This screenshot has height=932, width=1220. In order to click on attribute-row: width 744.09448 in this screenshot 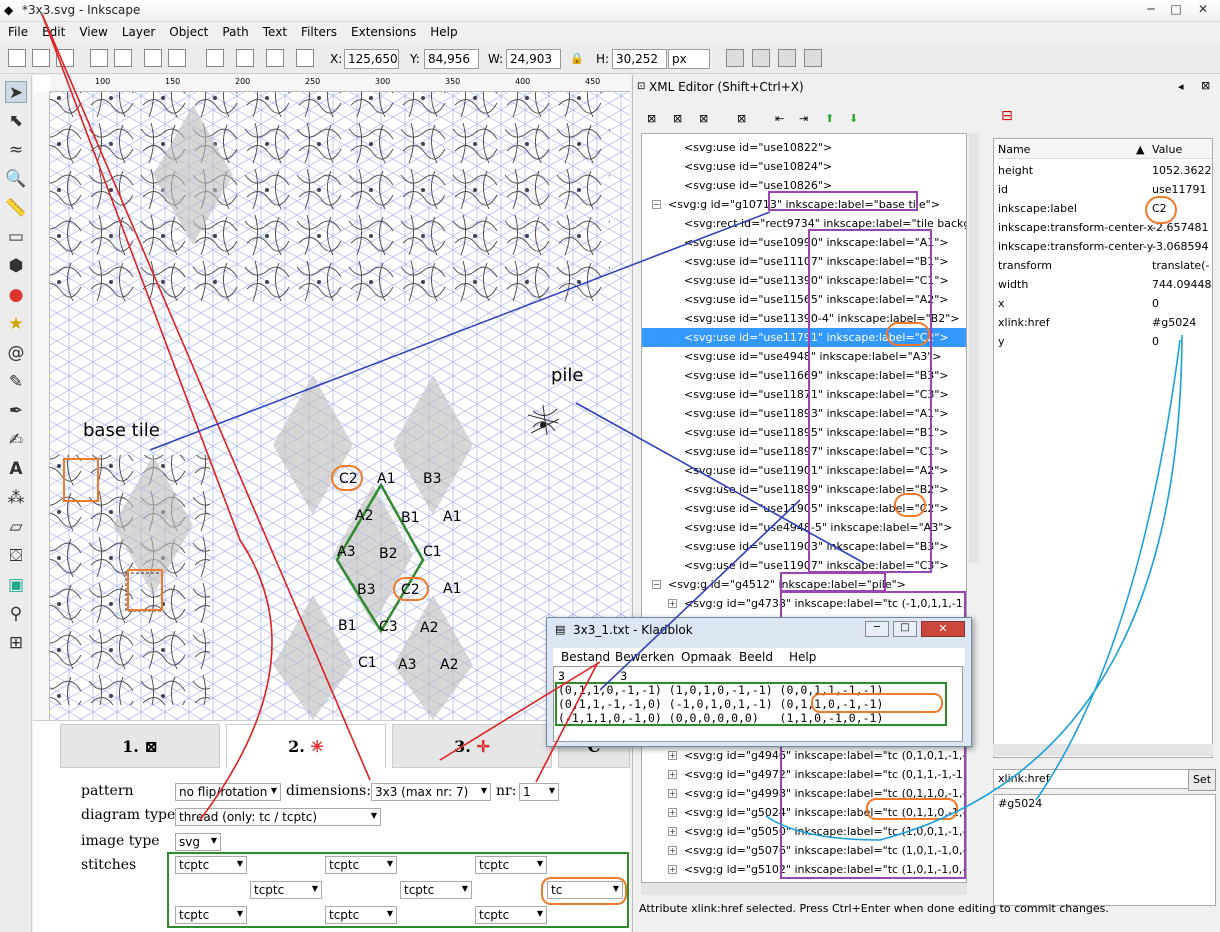, I will do `click(1105, 284)`.